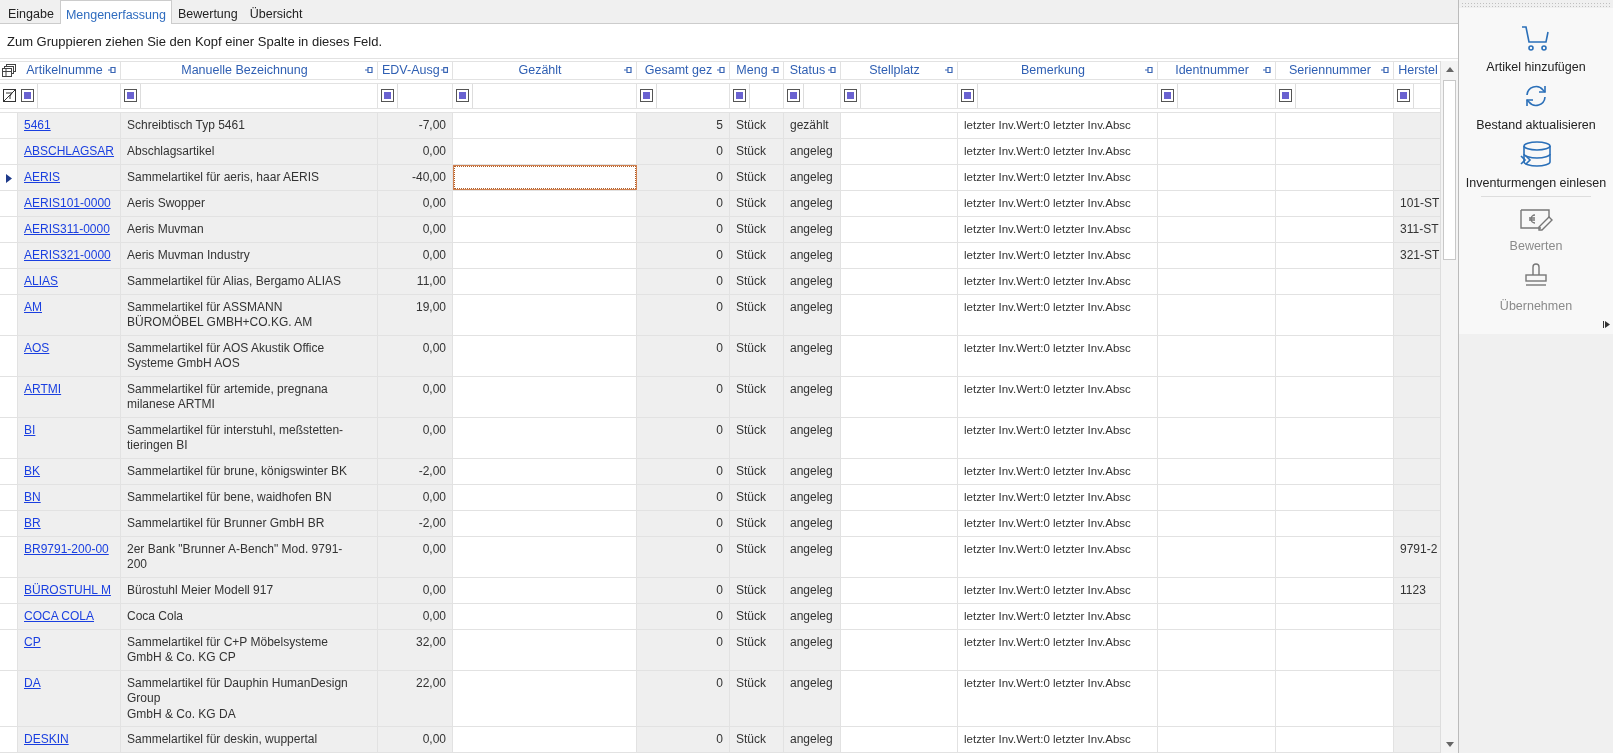 Image resolution: width=1613 pixels, height=753 pixels. I want to click on article-link: BR9791-200-00, so click(69, 556).